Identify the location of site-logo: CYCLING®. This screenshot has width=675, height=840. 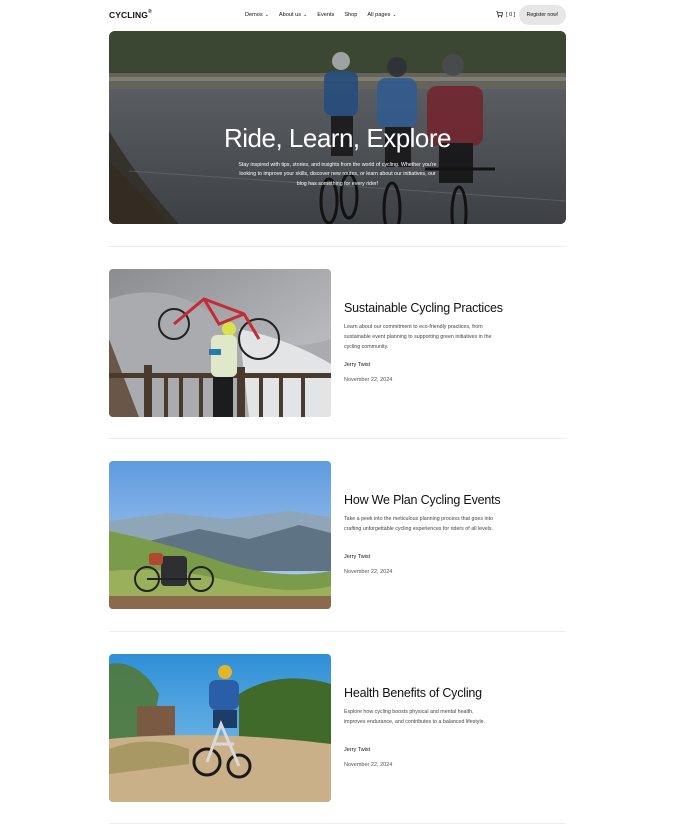
(130, 14).